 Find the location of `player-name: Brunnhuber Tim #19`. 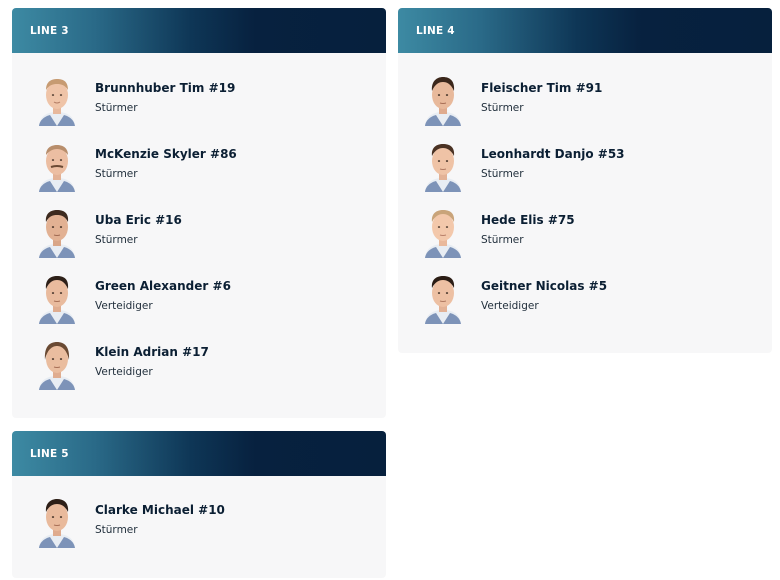

player-name: Brunnhuber Tim #19 is located at coordinates (165, 88).